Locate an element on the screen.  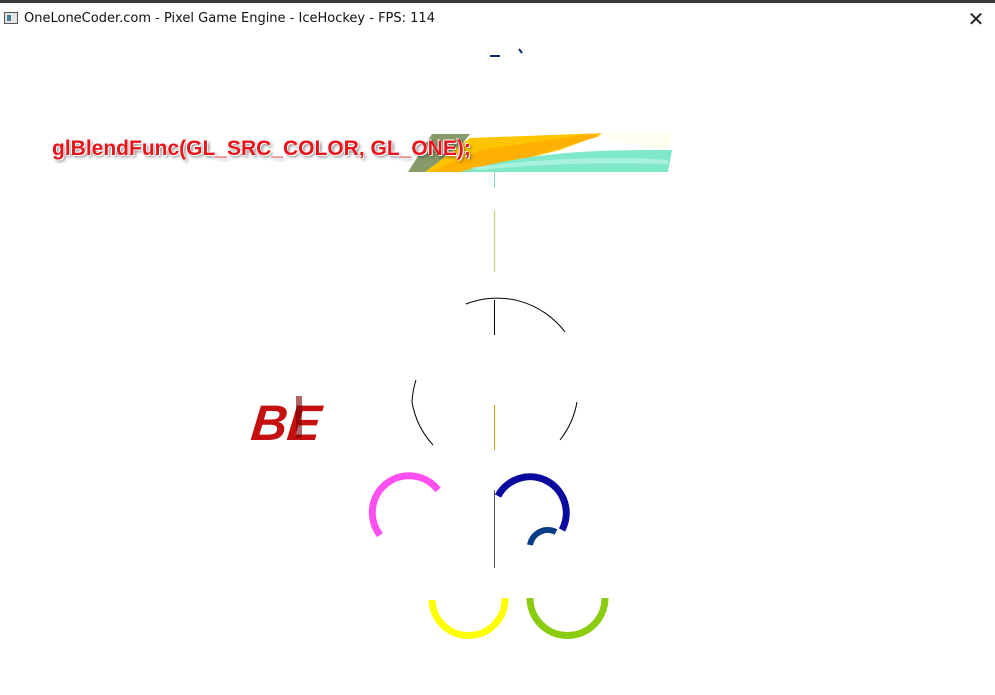
logo-text: BE is located at coordinates (287, 423).